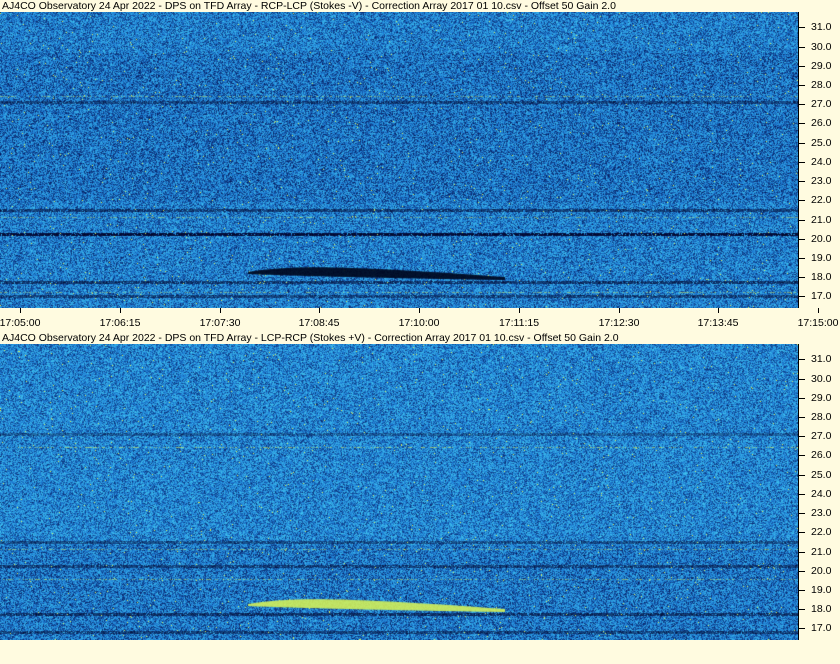 The image size is (840, 664). Describe the element at coordinates (420, 652) in the screenshot. I see `bottom-strip` at that location.